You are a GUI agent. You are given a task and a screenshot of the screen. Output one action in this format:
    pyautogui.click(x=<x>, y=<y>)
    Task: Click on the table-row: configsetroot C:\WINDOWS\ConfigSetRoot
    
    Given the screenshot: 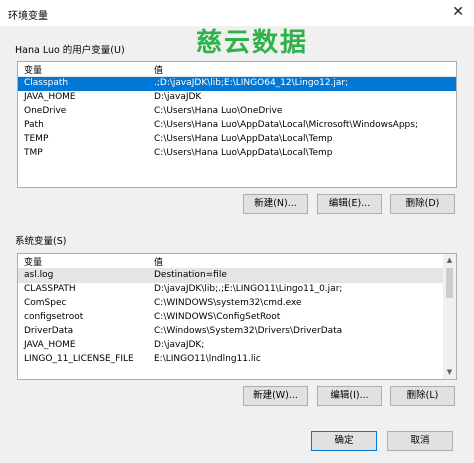 What is the action you would take?
    pyautogui.click(x=230, y=318)
    